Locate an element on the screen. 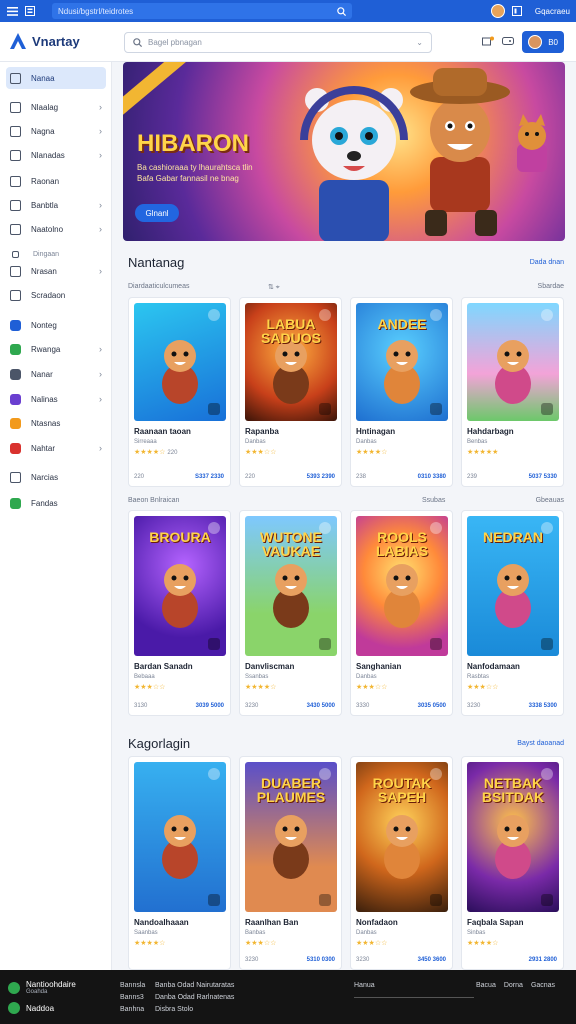  sort-icon: ⇅ ⌖ is located at coordinates (274, 287).